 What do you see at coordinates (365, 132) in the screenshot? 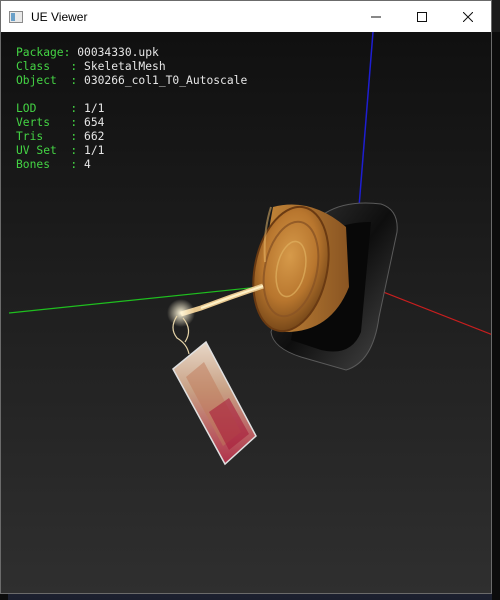
I see `z-axis` at bounding box center [365, 132].